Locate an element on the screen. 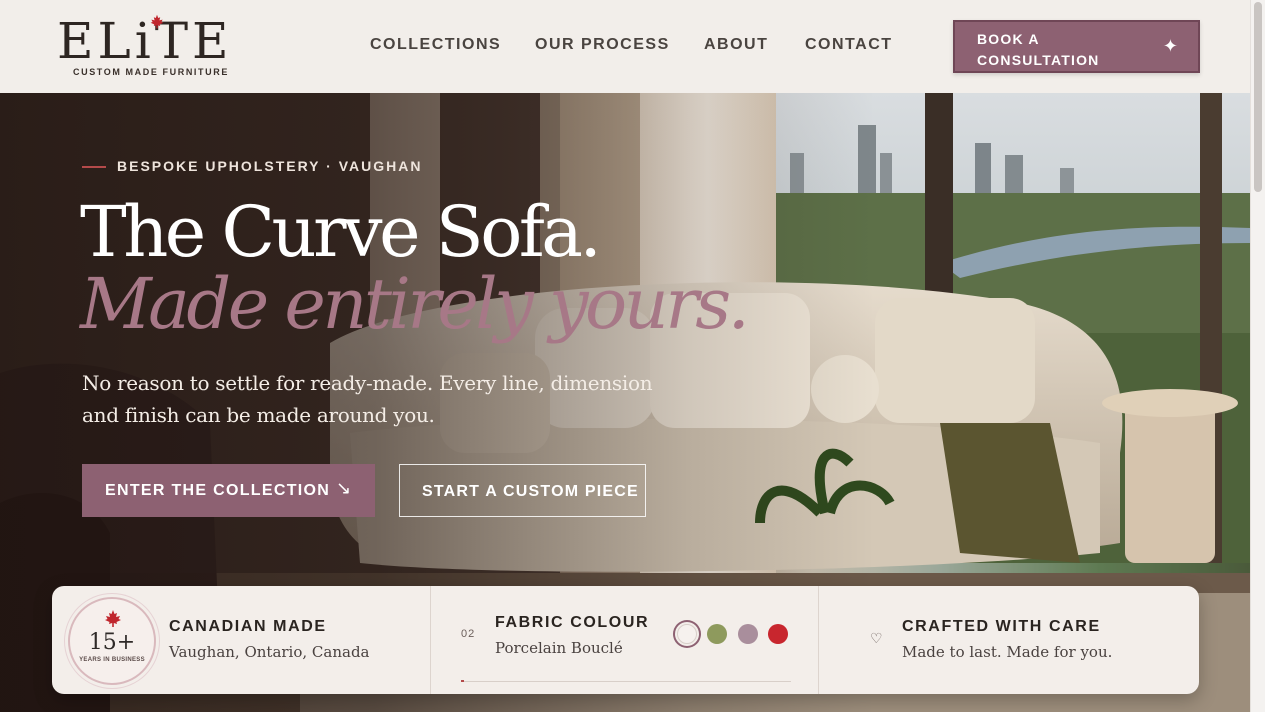  logo-tagline: CUSTOM MADE FURNITURE is located at coordinates (151, 72).